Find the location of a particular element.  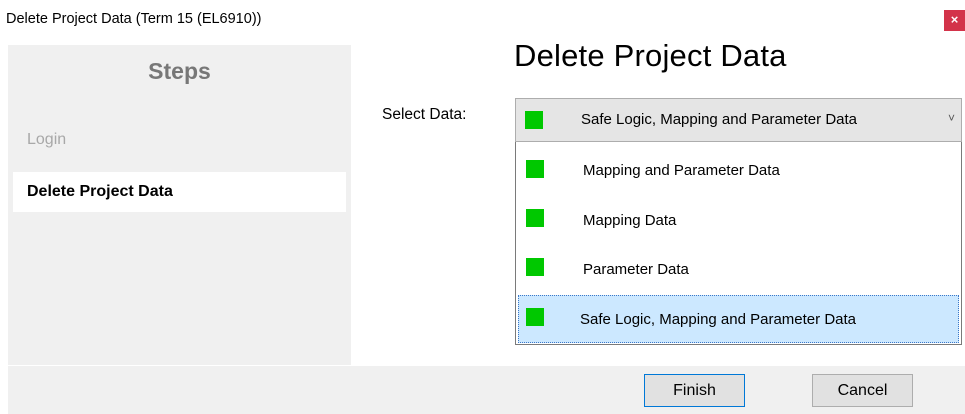

close-button: × is located at coordinates (954, 20).